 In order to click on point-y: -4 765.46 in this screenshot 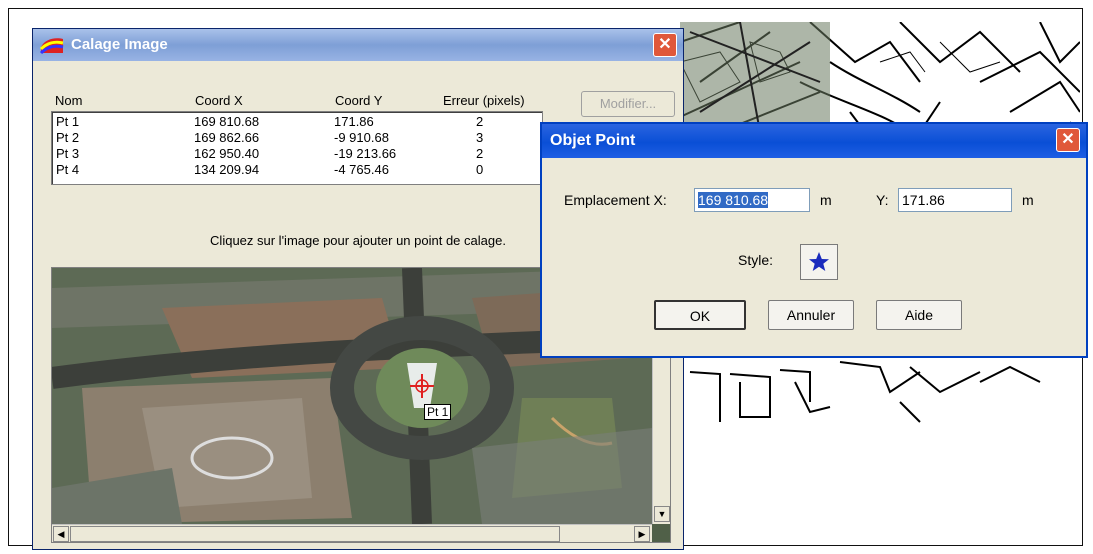, I will do `click(361, 169)`.